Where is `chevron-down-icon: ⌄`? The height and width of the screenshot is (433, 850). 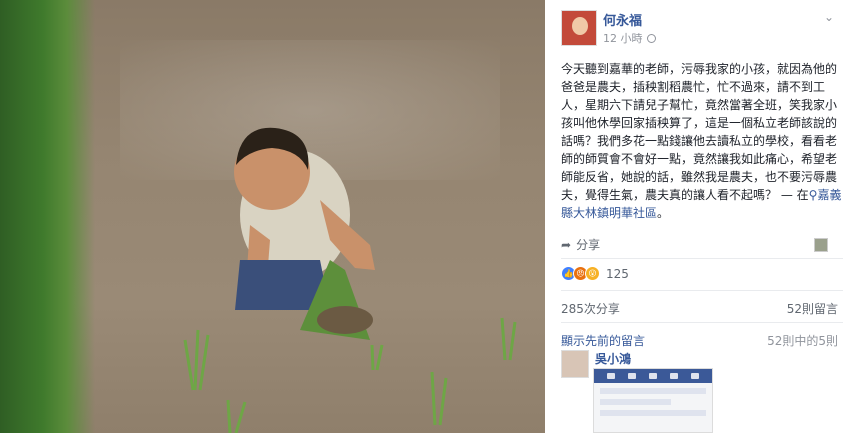 chevron-down-icon: ⌄ is located at coordinates (829, 17).